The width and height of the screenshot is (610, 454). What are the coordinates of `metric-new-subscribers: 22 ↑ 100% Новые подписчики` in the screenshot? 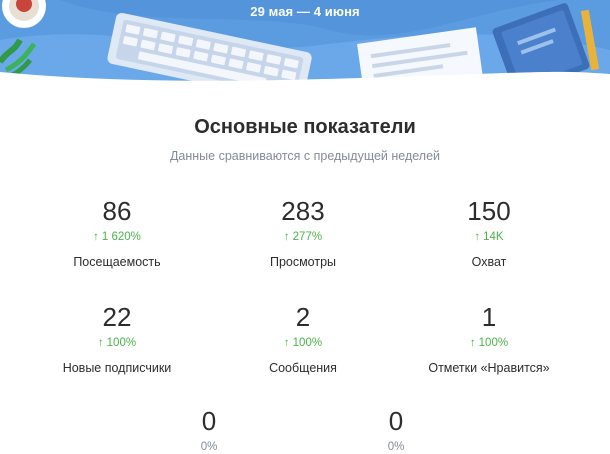 It's located at (117, 339).